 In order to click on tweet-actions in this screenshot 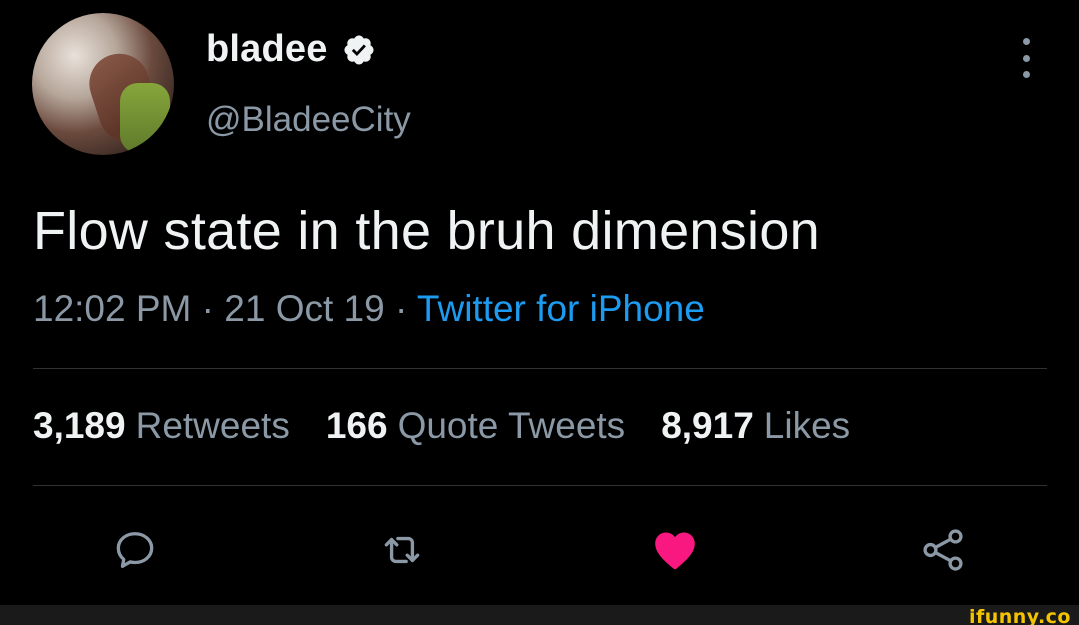, I will do `click(539, 550)`.